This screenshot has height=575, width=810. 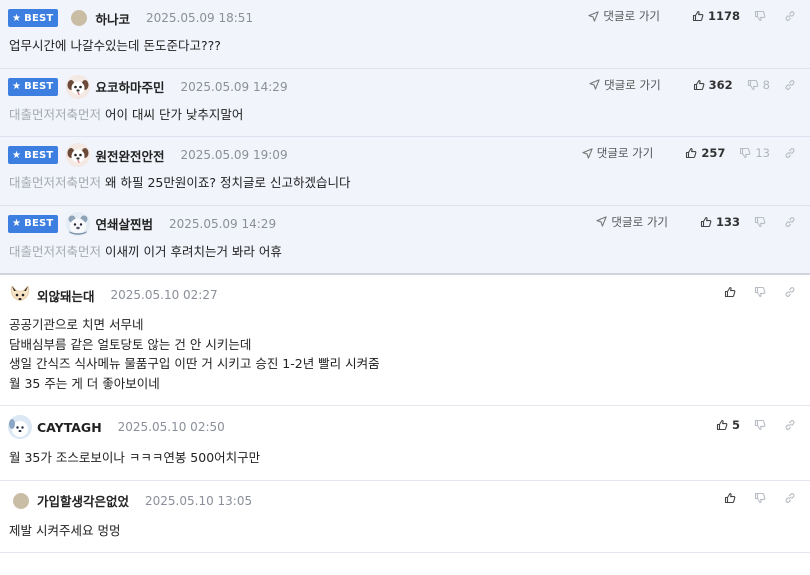 What do you see at coordinates (728, 425) in the screenshot?
I see `upvote-button: 5` at bounding box center [728, 425].